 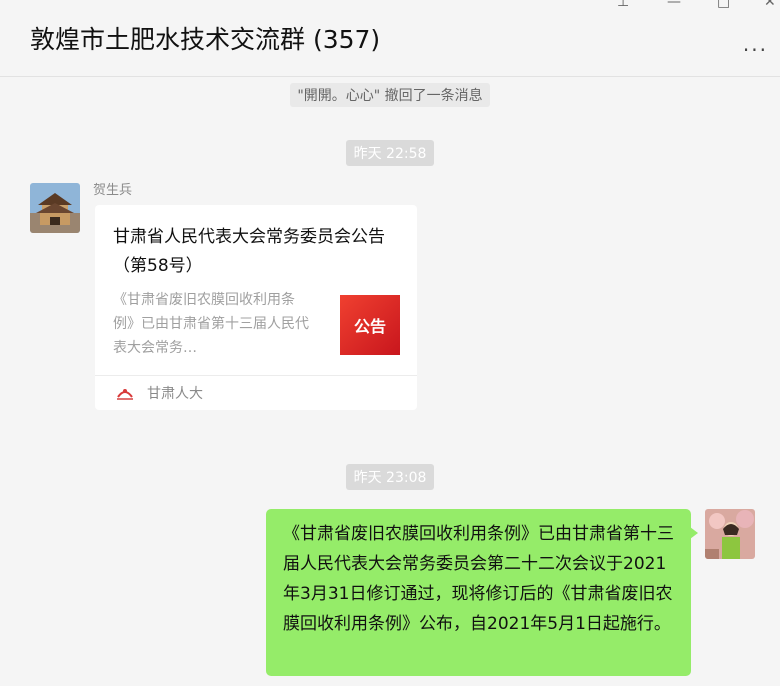 I want to click on sender-name: 贺生兵, so click(x=113, y=190).